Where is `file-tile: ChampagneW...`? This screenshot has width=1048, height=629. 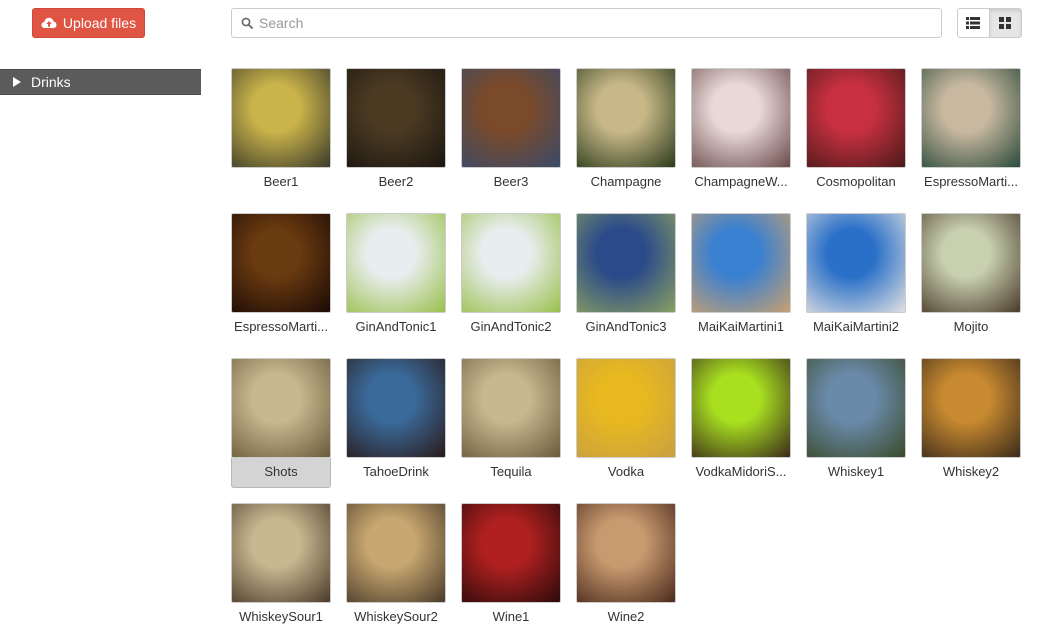
file-tile: ChampagneW... is located at coordinates (741, 133).